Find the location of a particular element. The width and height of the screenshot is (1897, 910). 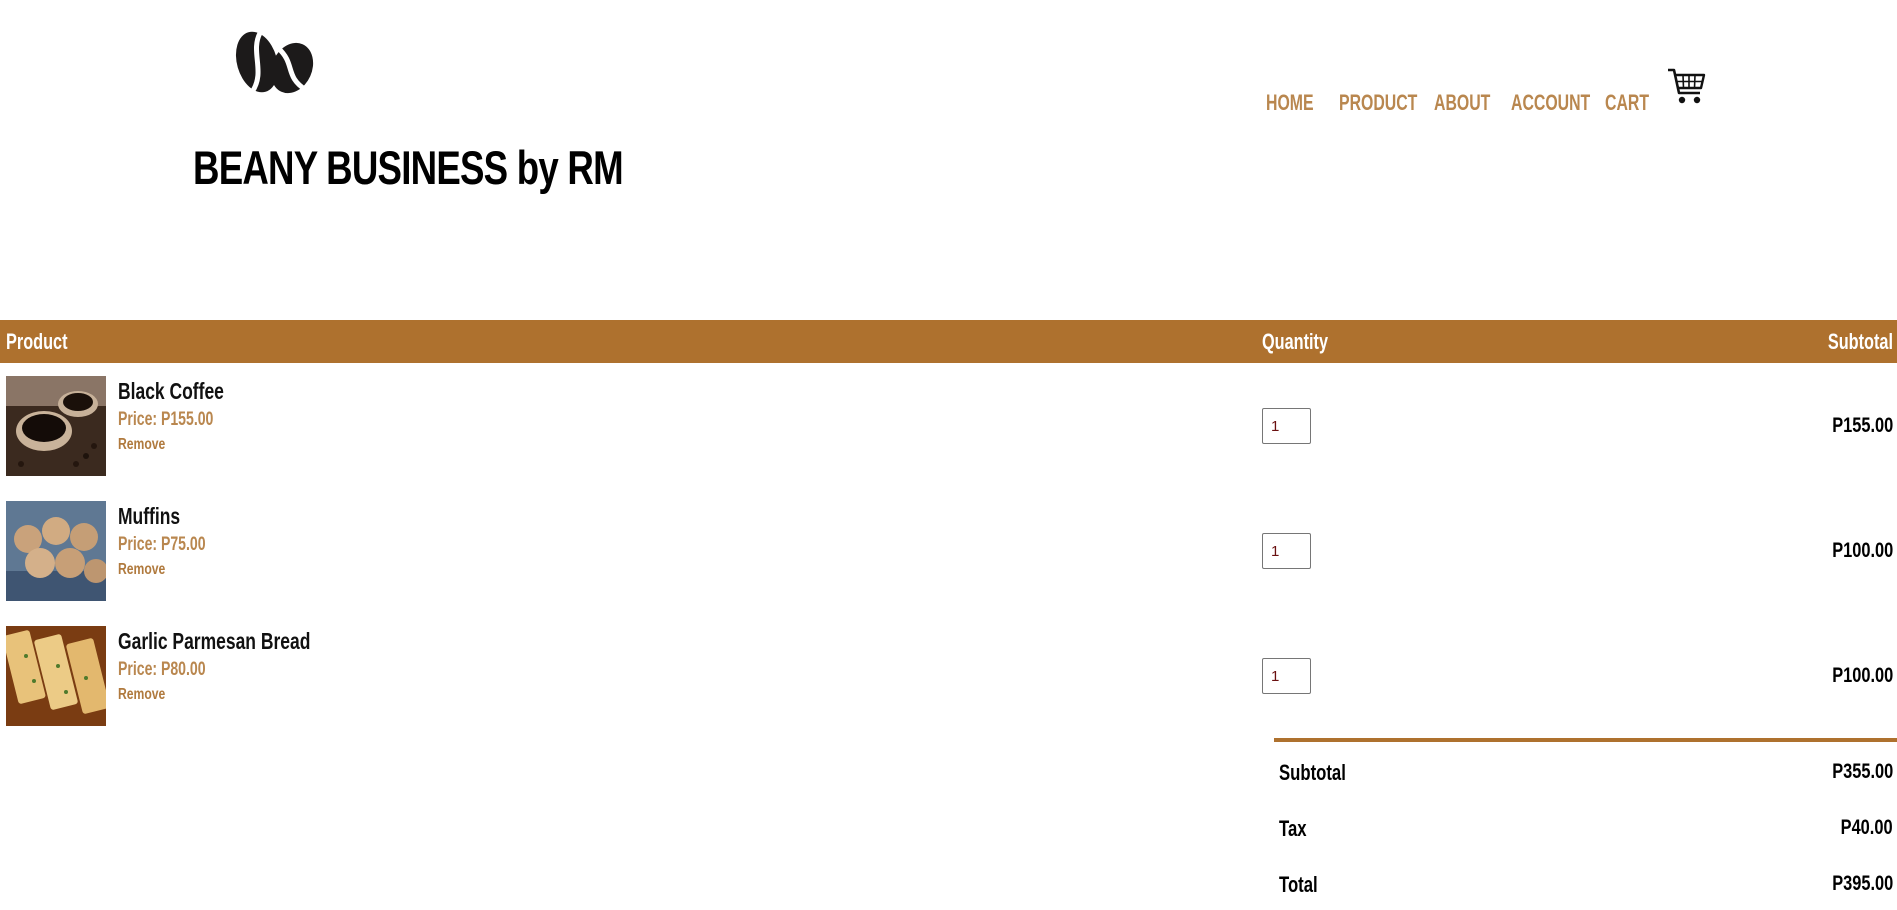

tax-value: P40.00 is located at coordinates (1867, 827).